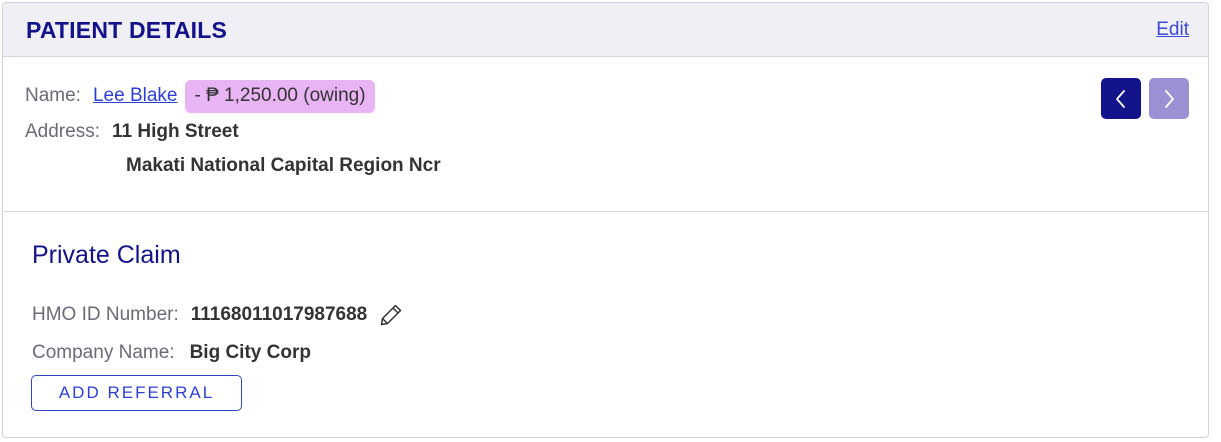 This screenshot has width=1221, height=442. I want to click on address-row: Address: 11 High Street, so click(132, 132).